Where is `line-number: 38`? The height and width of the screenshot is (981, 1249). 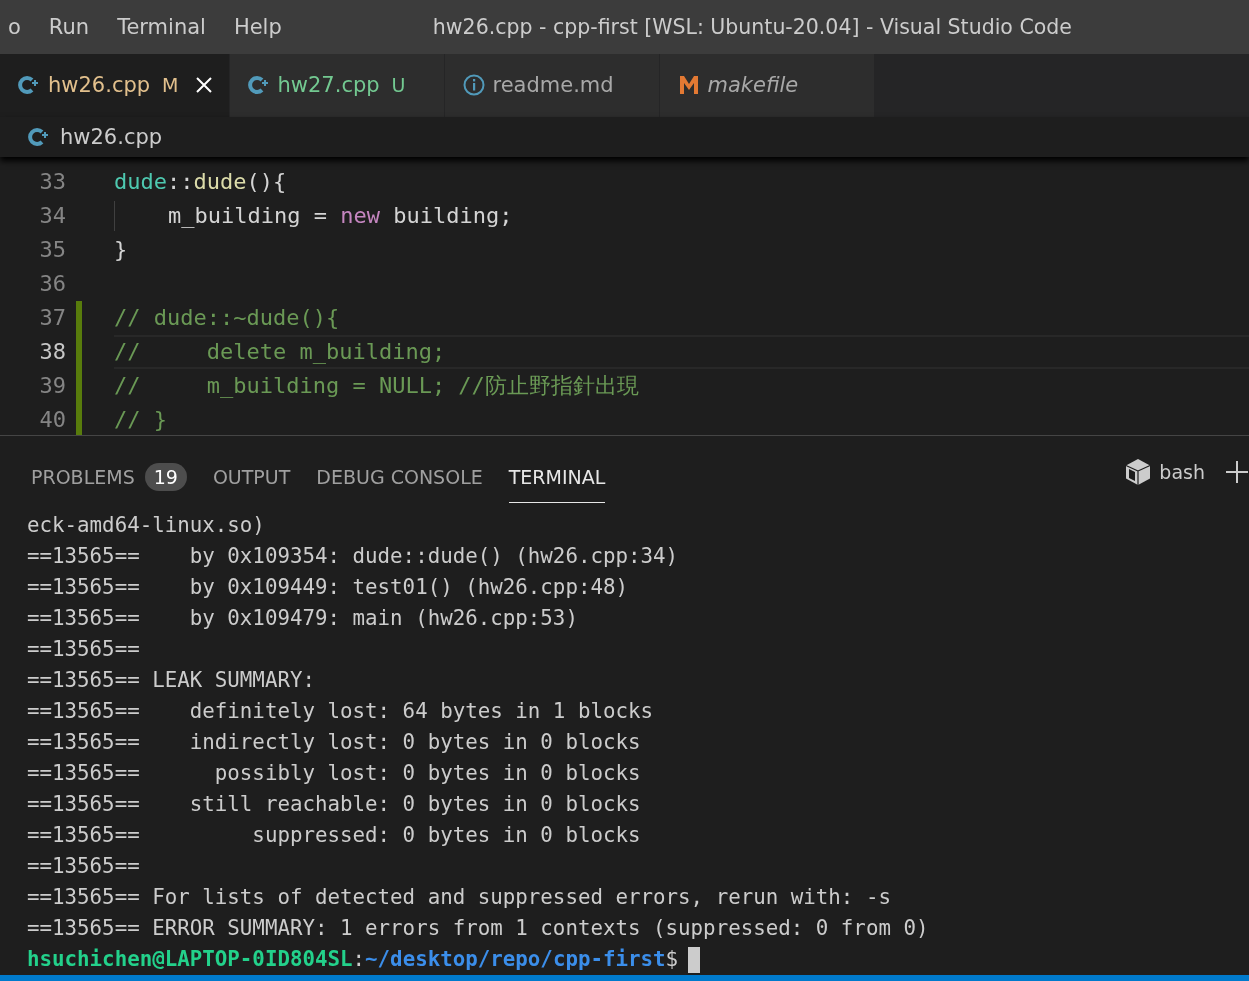 line-number: 38 is located at coordinates (52, 352).